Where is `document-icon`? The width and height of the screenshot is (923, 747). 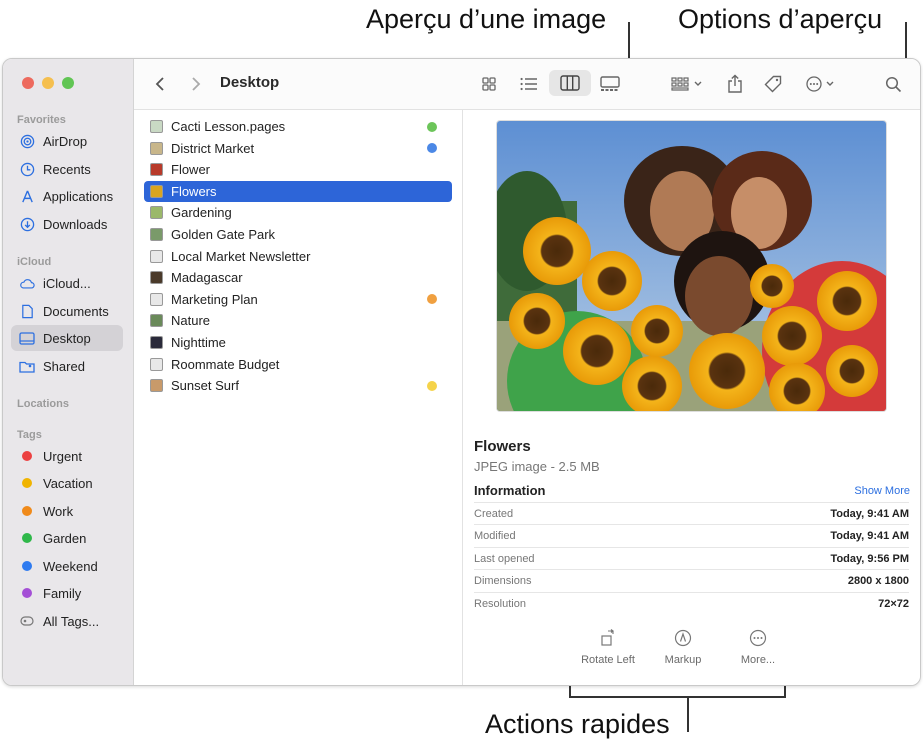
document-icon is located at coordinates (27, 311).